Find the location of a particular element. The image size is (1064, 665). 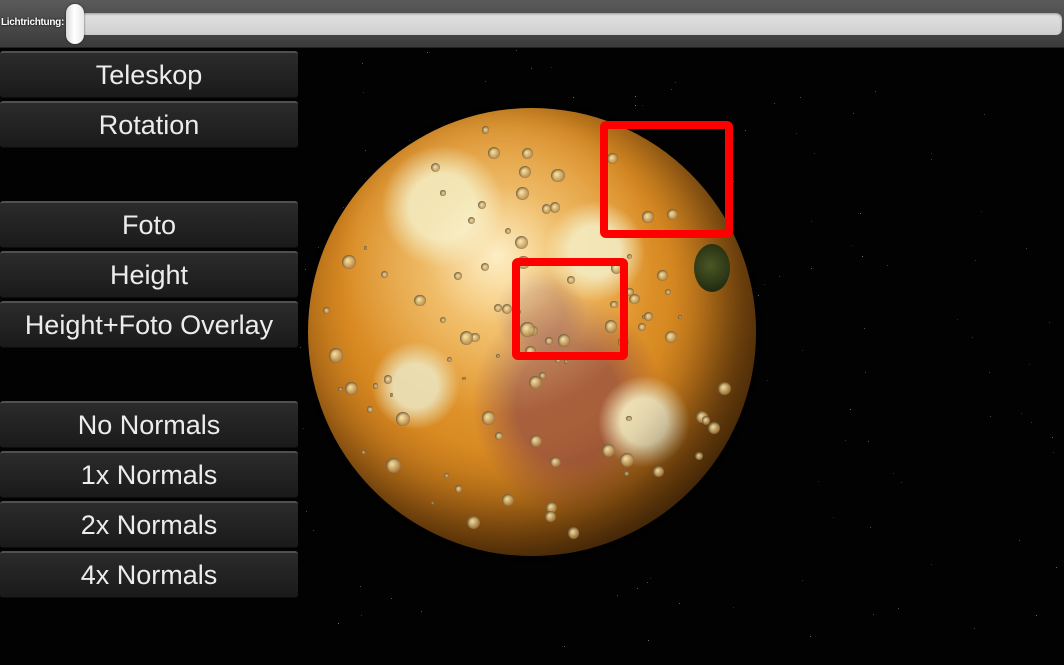

height-button: Height is located at coordinates (149, 274).